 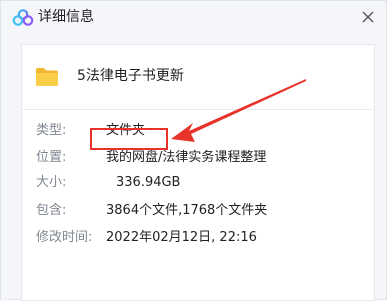 What do you see at coordinates (51, 157) in the screenshot?
I see `location-label: 位置:` at bounding box center [51, 157].